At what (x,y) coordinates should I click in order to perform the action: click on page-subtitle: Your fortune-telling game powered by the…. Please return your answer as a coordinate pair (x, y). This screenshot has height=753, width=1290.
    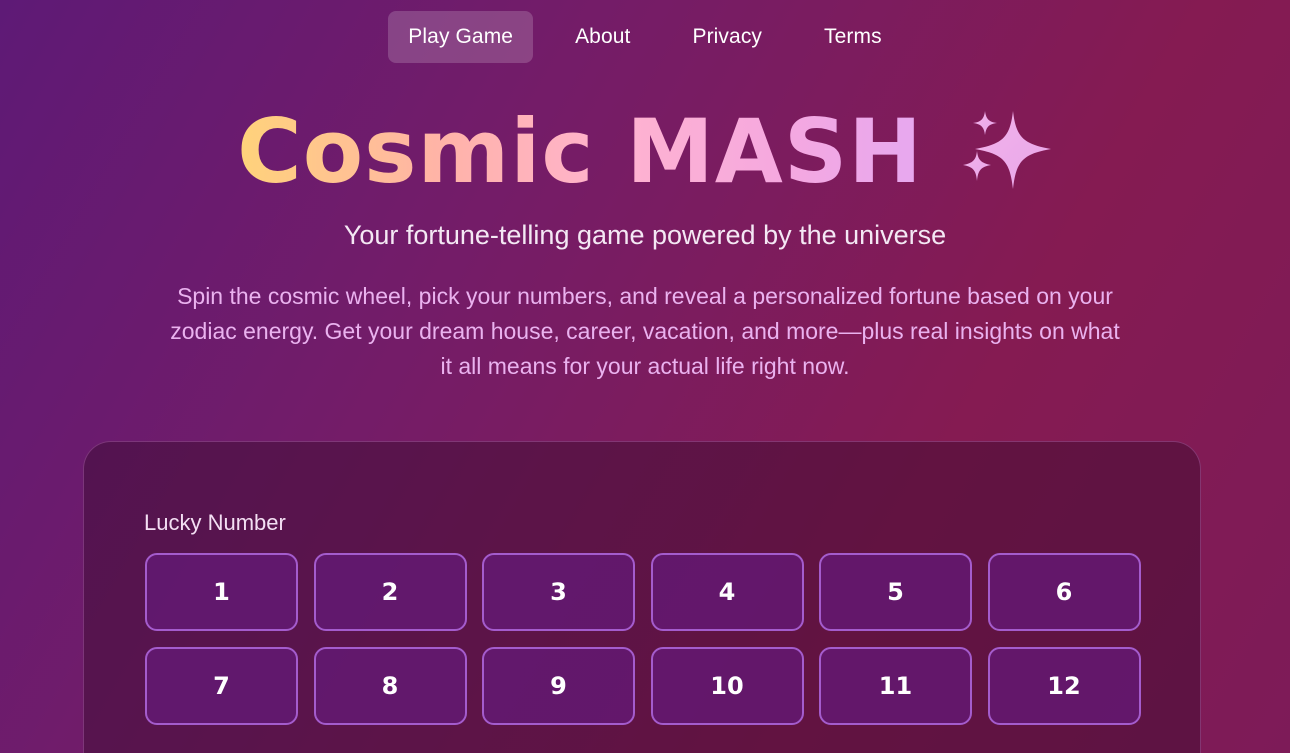
    Looking at the image, I should click on (645, 235).